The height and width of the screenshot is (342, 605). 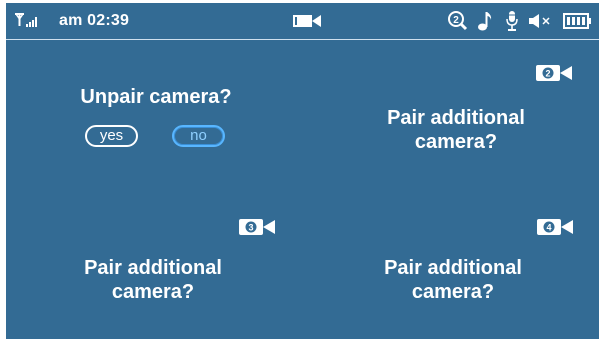 What do you see at coordinates (548, 228) in the screenshot?
I see `camera-4-number: 4` at bounding box center [548, 228].